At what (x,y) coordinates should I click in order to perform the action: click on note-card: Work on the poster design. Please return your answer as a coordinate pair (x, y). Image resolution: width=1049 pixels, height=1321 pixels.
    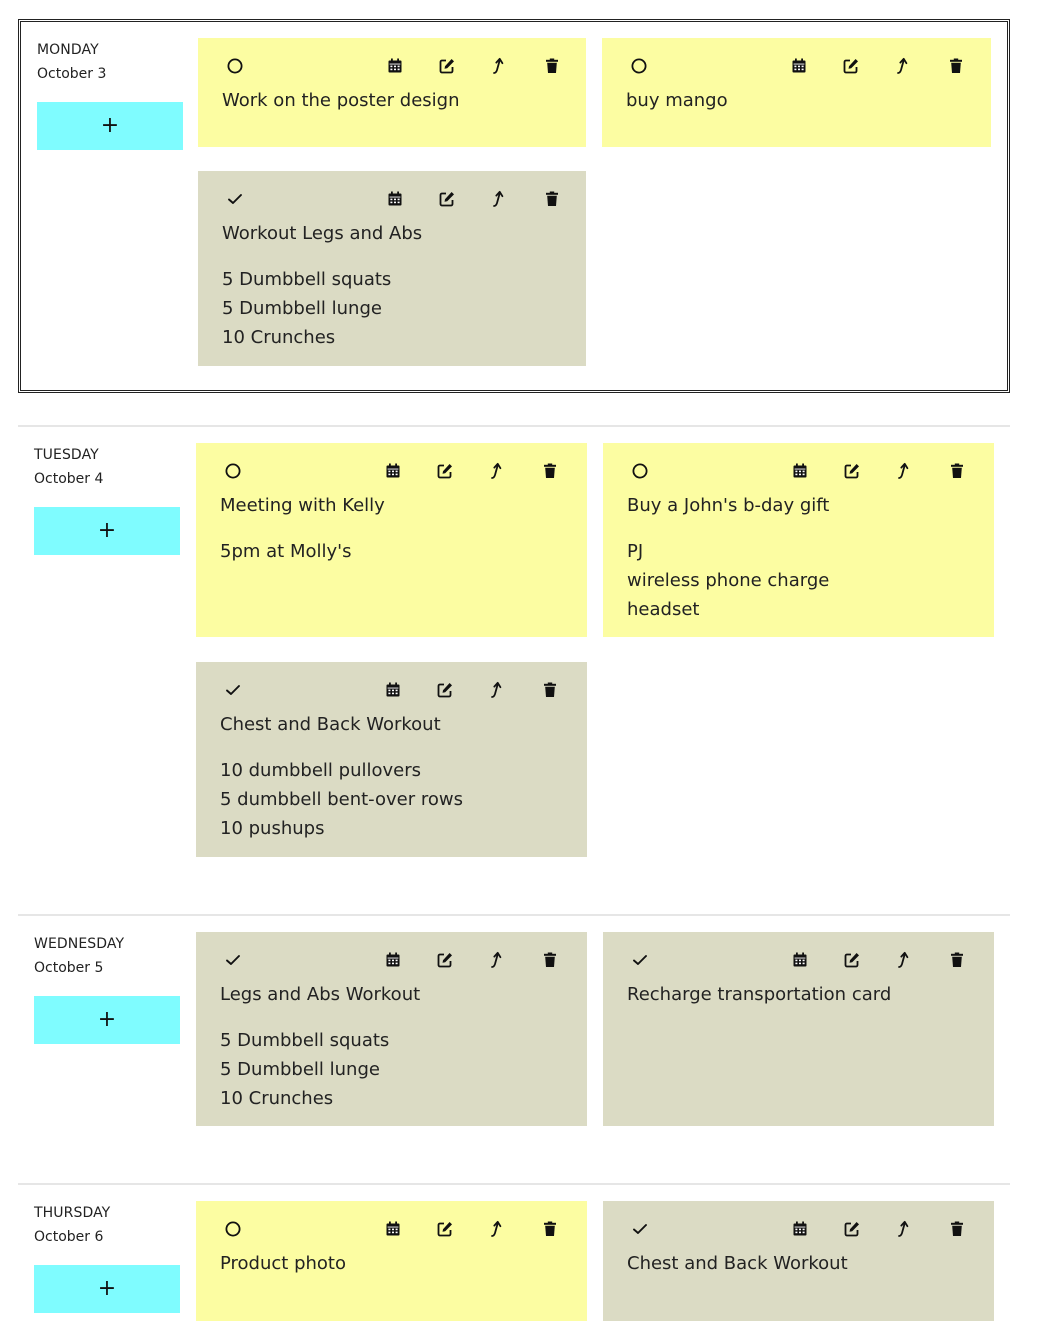
    Looking at the image, I should click on (392, 92).